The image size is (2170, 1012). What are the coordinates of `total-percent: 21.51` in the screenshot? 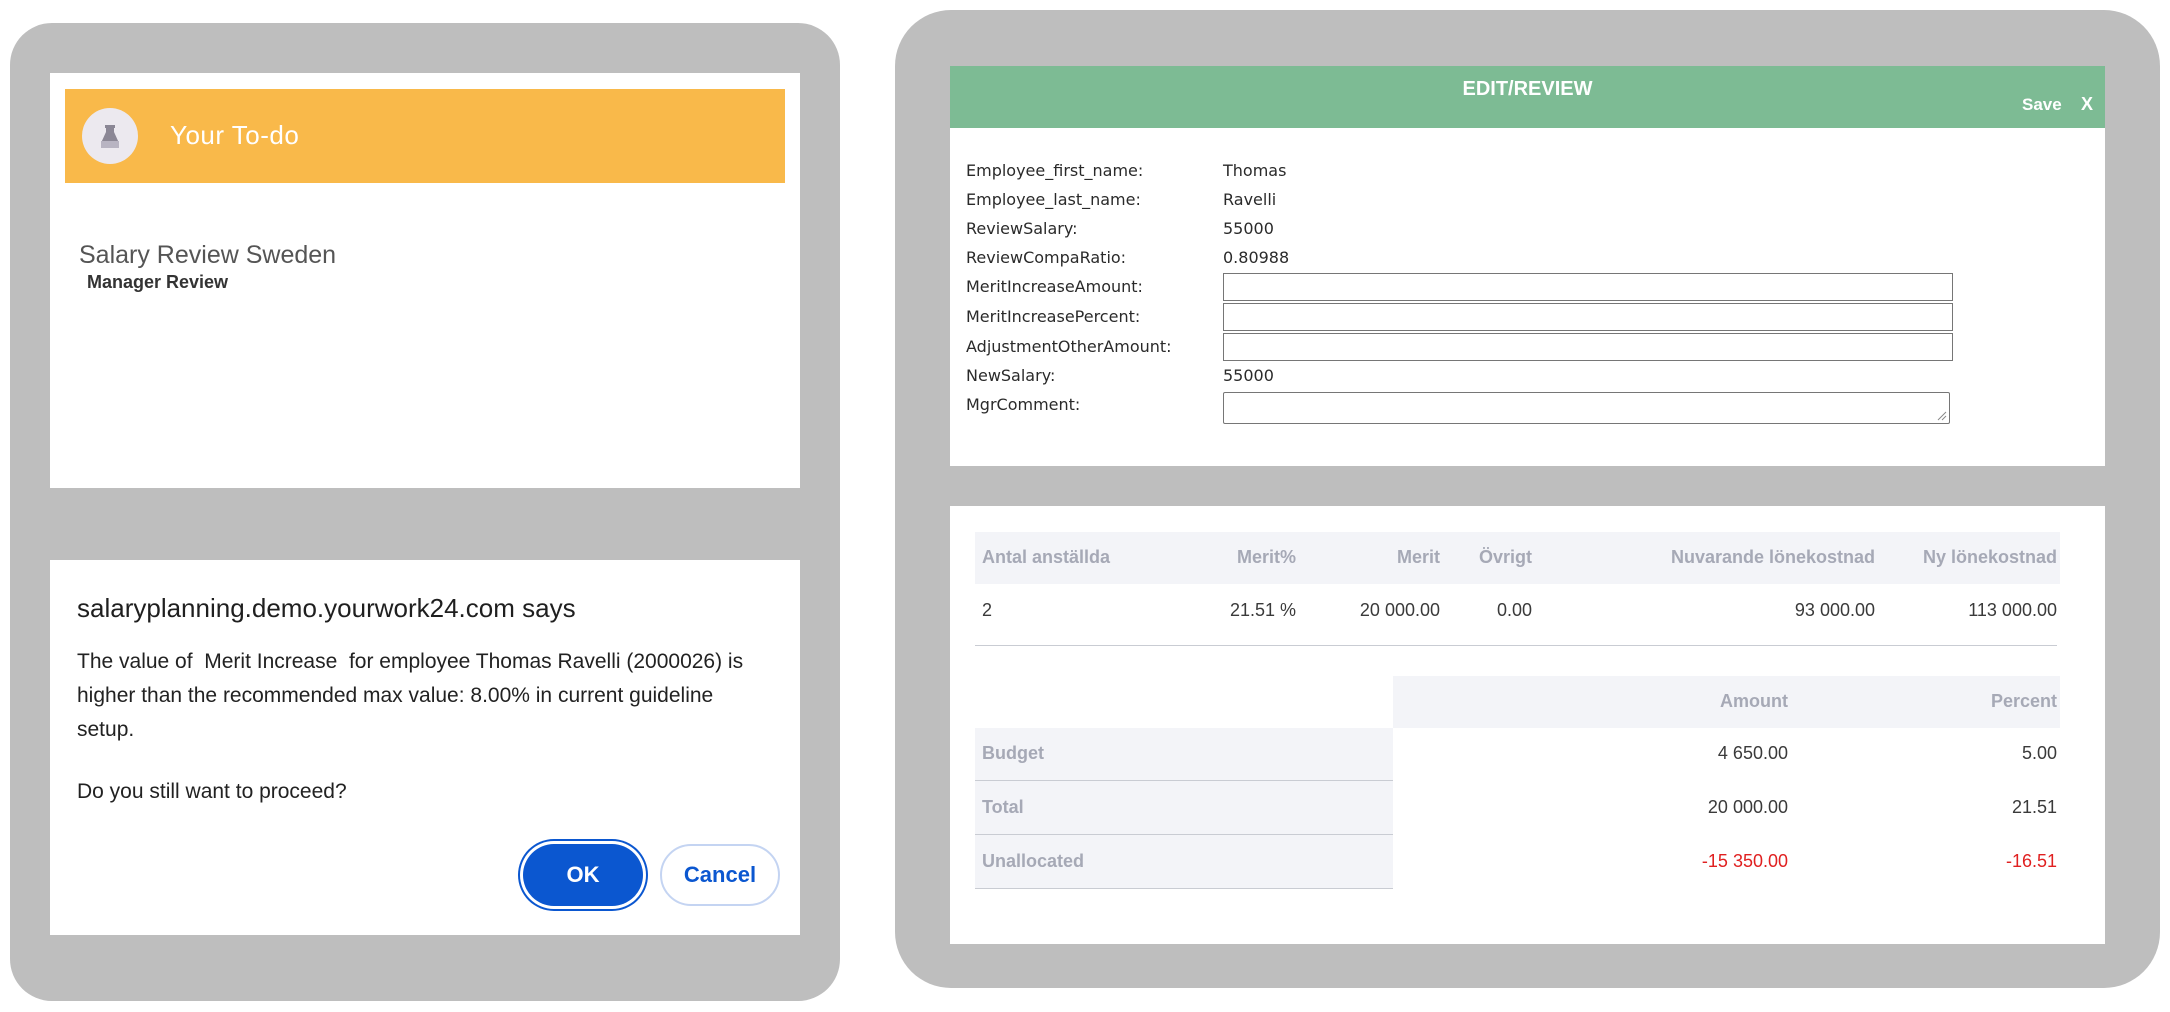 It's located at (2034, 807).